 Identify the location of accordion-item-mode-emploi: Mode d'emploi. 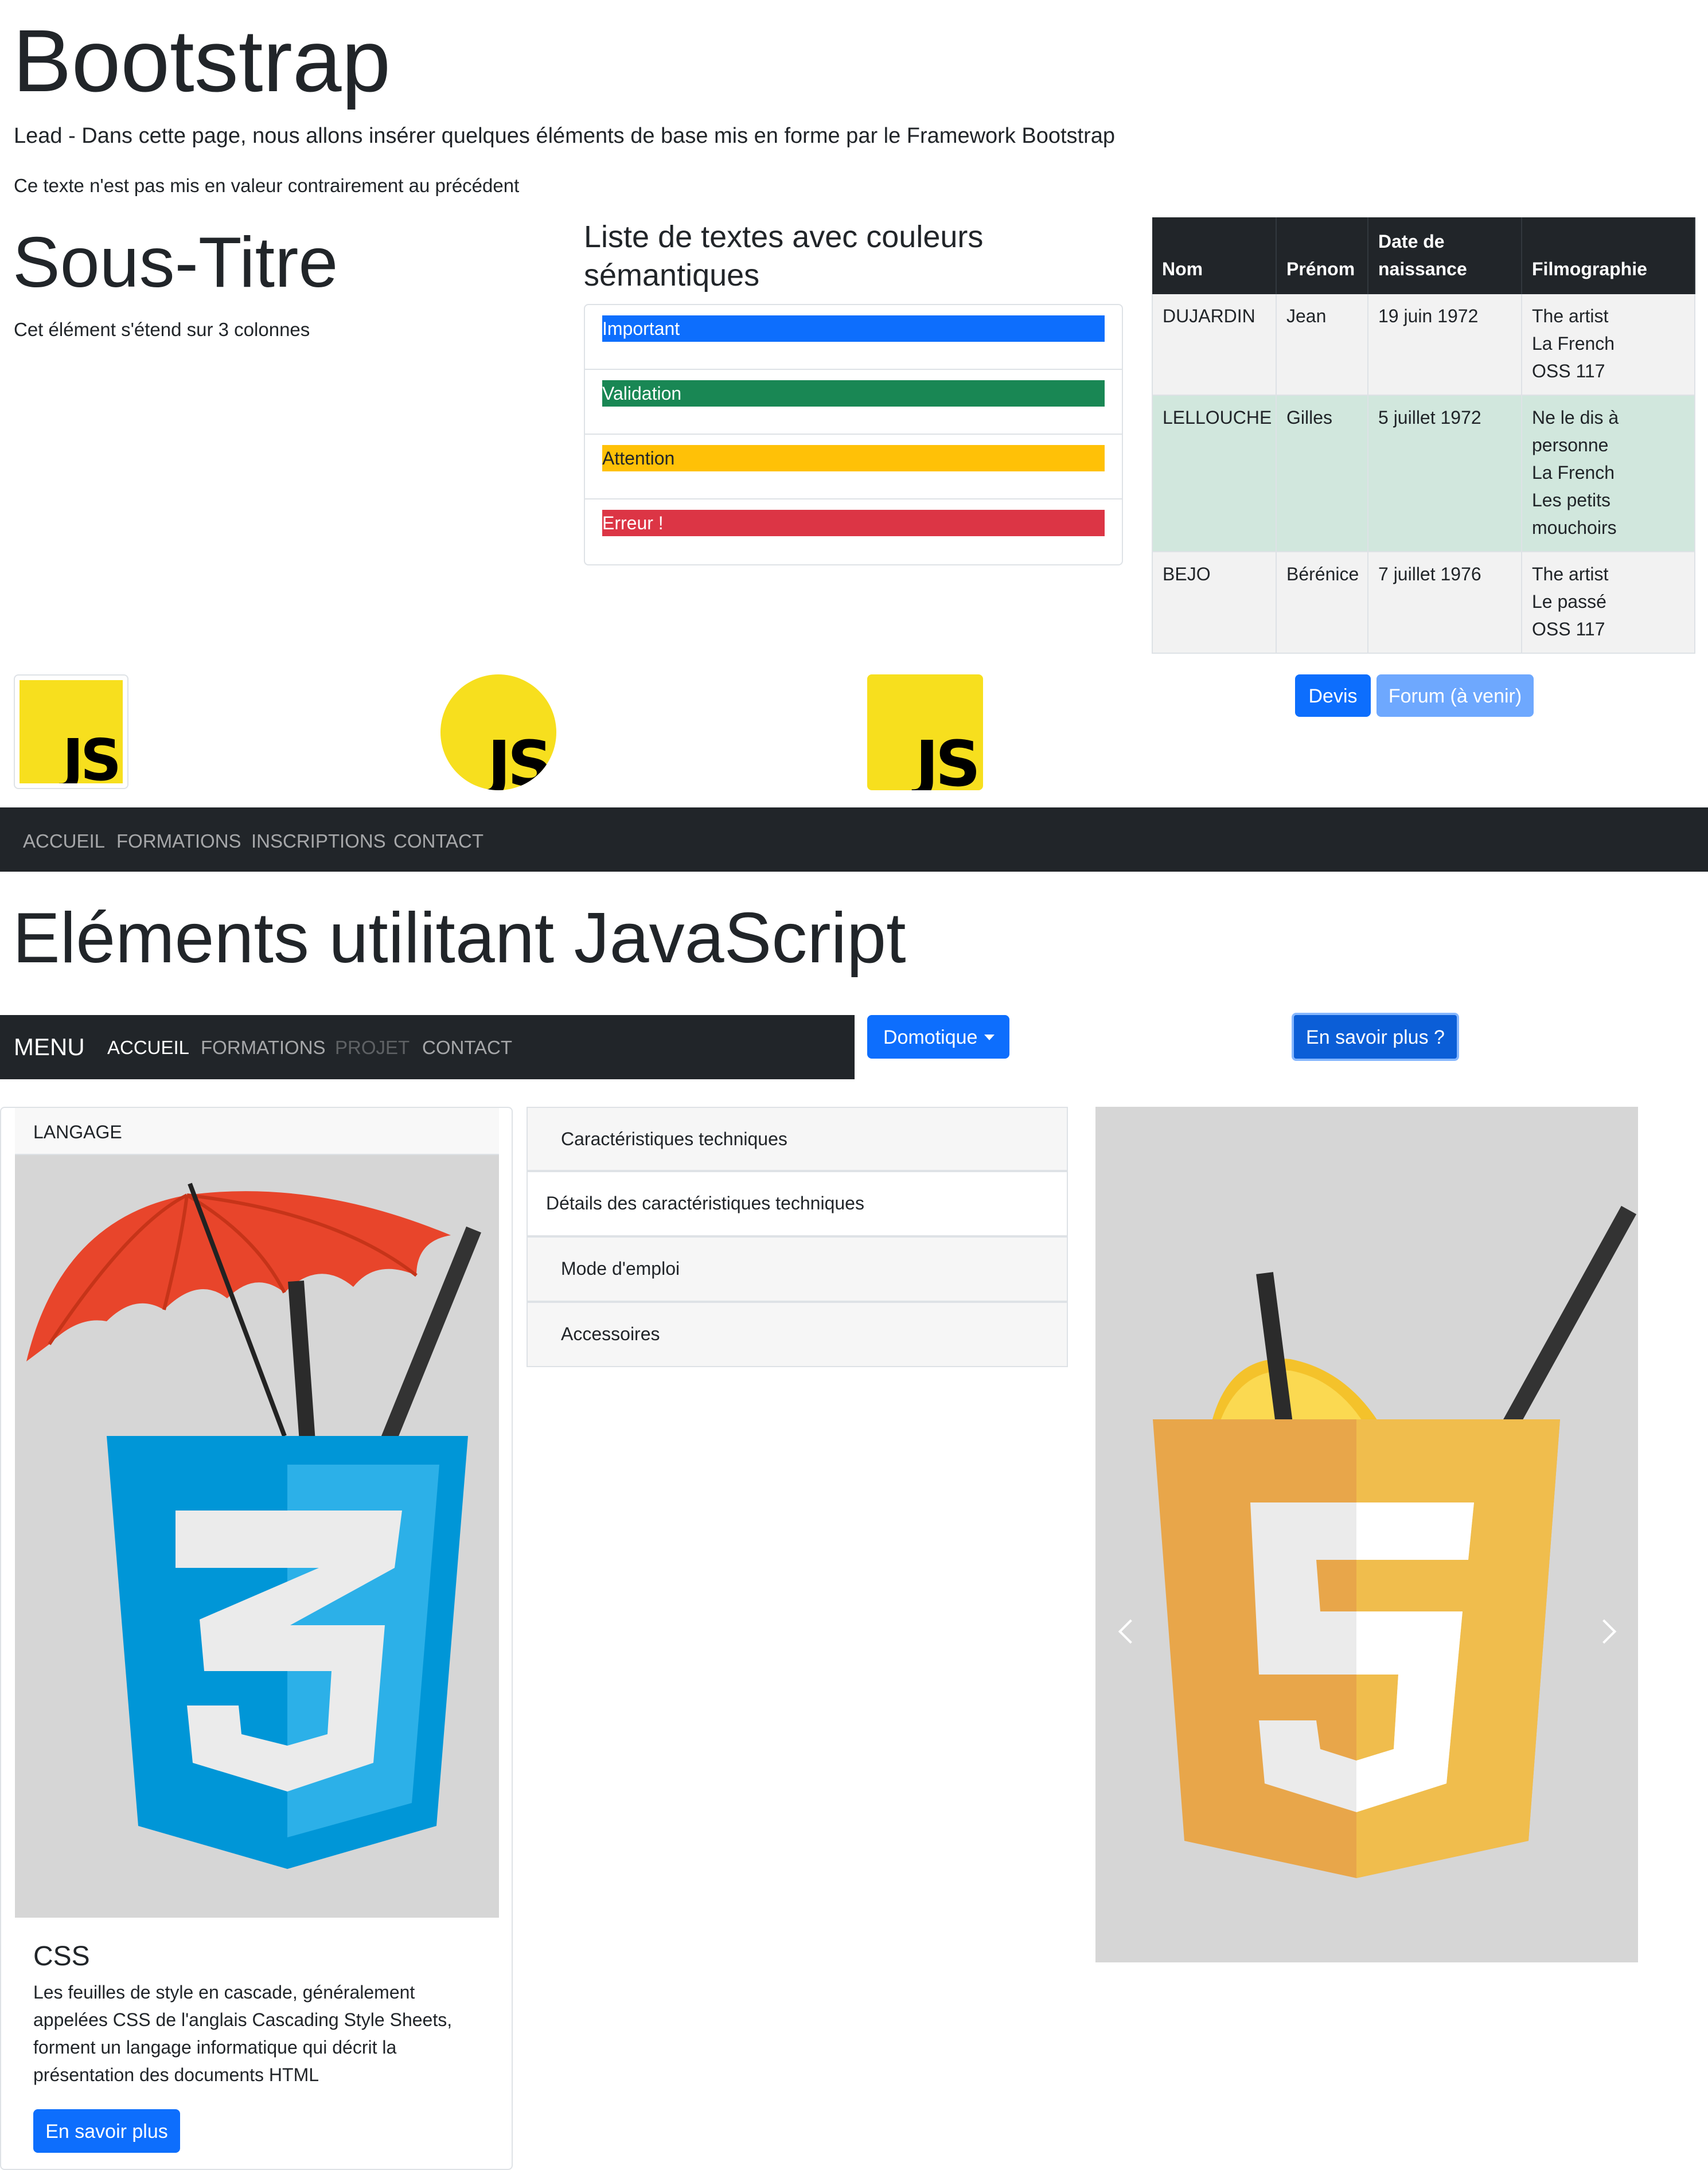
(797, 1269).